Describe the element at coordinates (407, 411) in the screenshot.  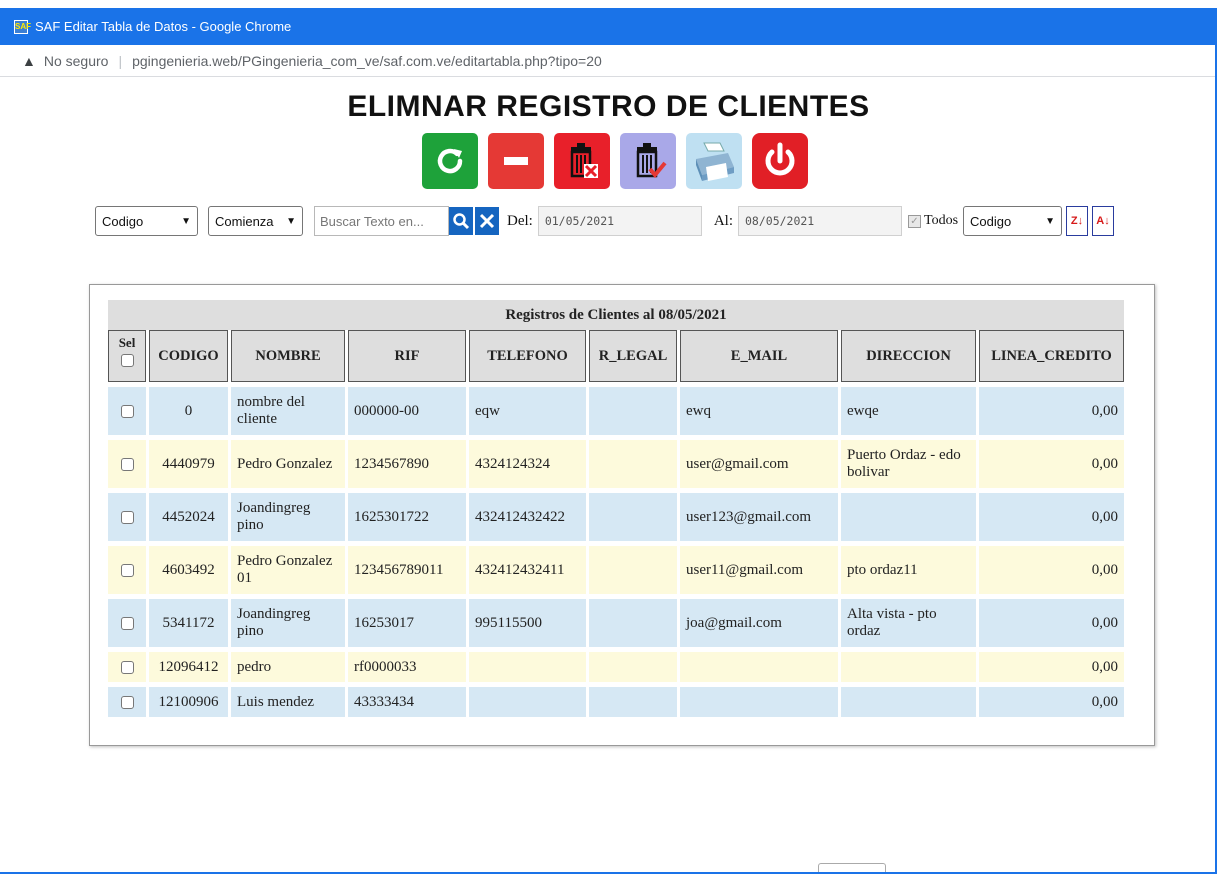
I see `cell-rif: 000000-00` at that location.